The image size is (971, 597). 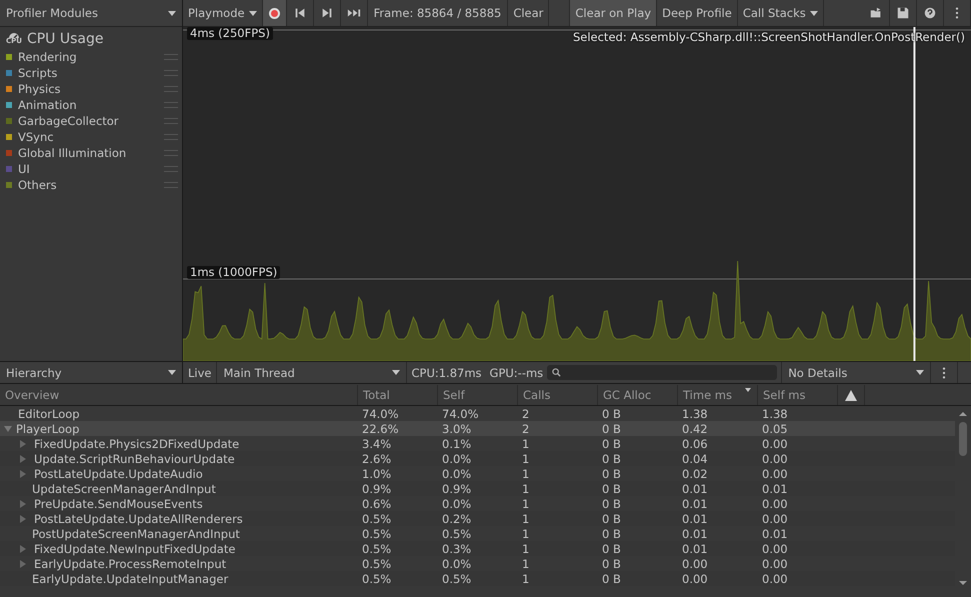 I want to click on legend-item: Scripts, so click(x=91, y=73).